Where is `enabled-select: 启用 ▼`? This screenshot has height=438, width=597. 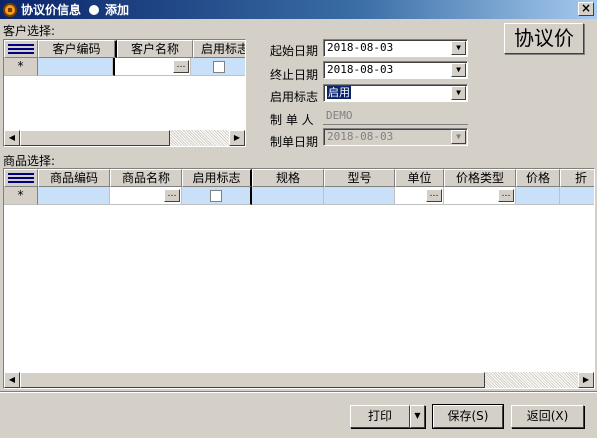 enabled-select: 启用 ▼ is located at coordinates (395, 93).